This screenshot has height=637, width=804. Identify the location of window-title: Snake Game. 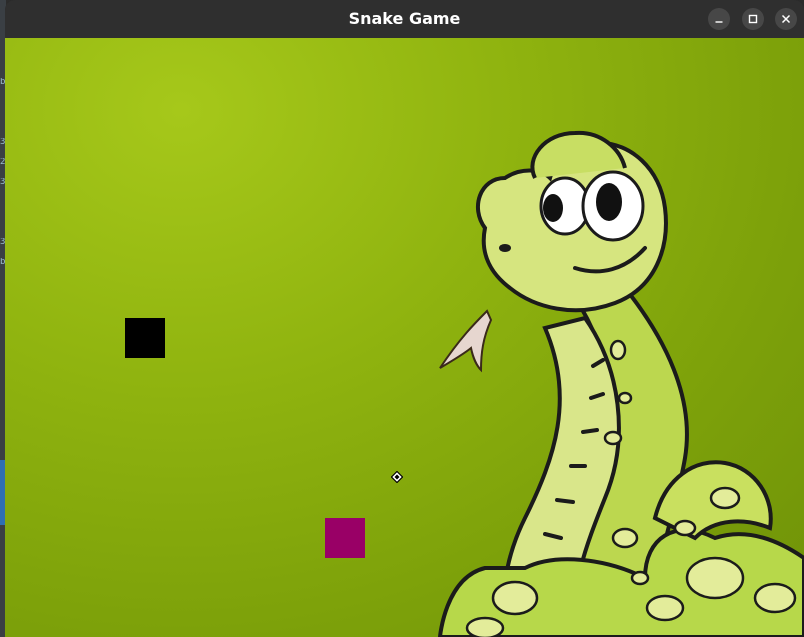
(404, 18).